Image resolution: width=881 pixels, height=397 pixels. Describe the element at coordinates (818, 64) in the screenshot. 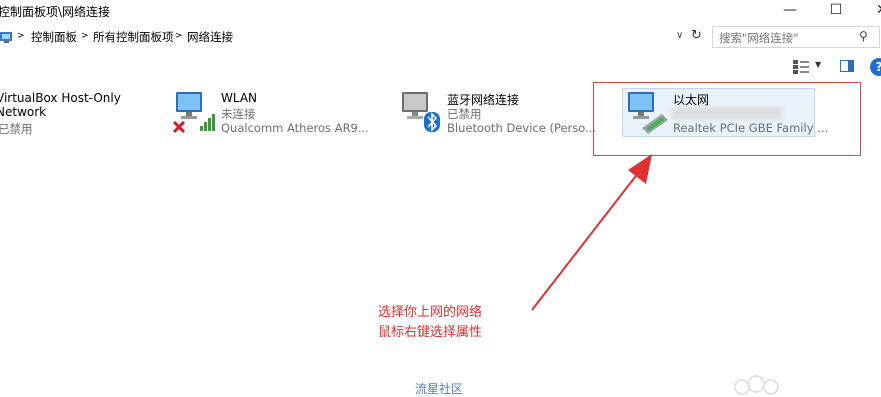

I see `view-options-chevron-icon: ▼` at that location.